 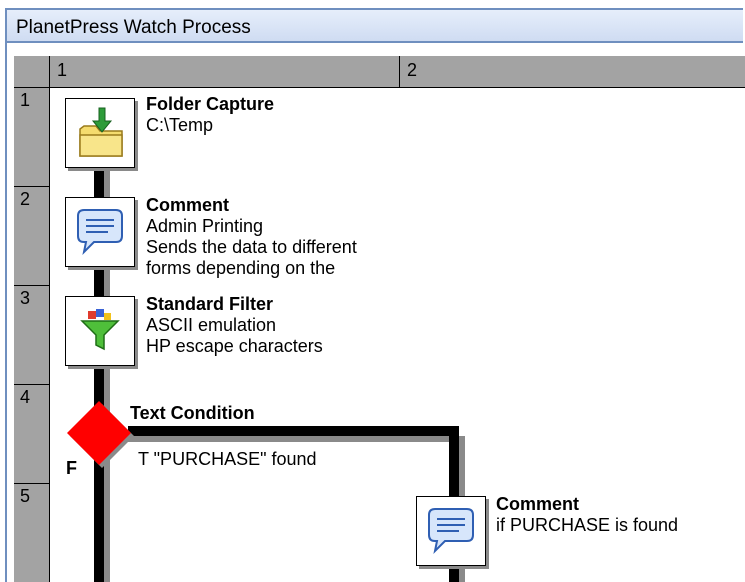 What do you see at coordinates (25, 397) in the screenshot?
I see `row-label: 4` at bounding box center [25, 397].